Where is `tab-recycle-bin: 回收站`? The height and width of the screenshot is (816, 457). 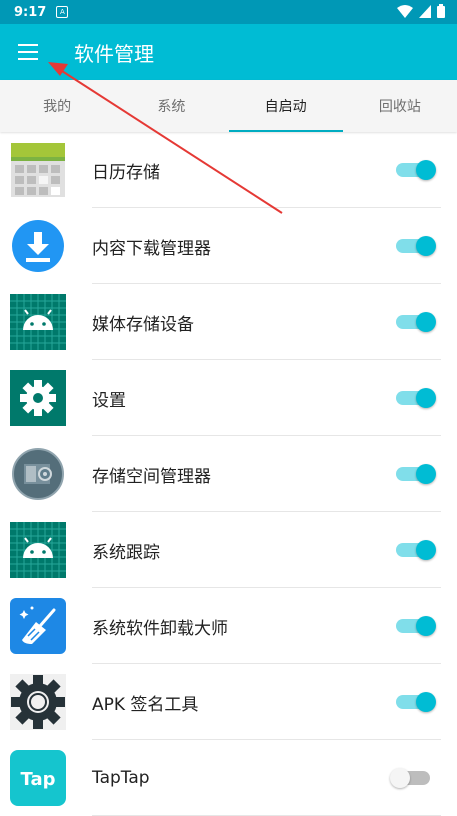 tab-recycle-bin: 回收站 is located at coordinates (400, 106).